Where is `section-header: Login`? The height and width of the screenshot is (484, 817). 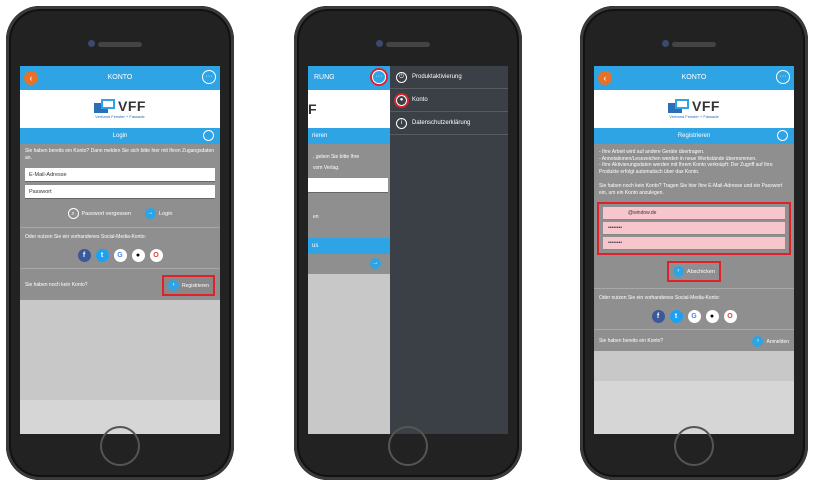
section-header: Login is located at coordinates (120, 136).